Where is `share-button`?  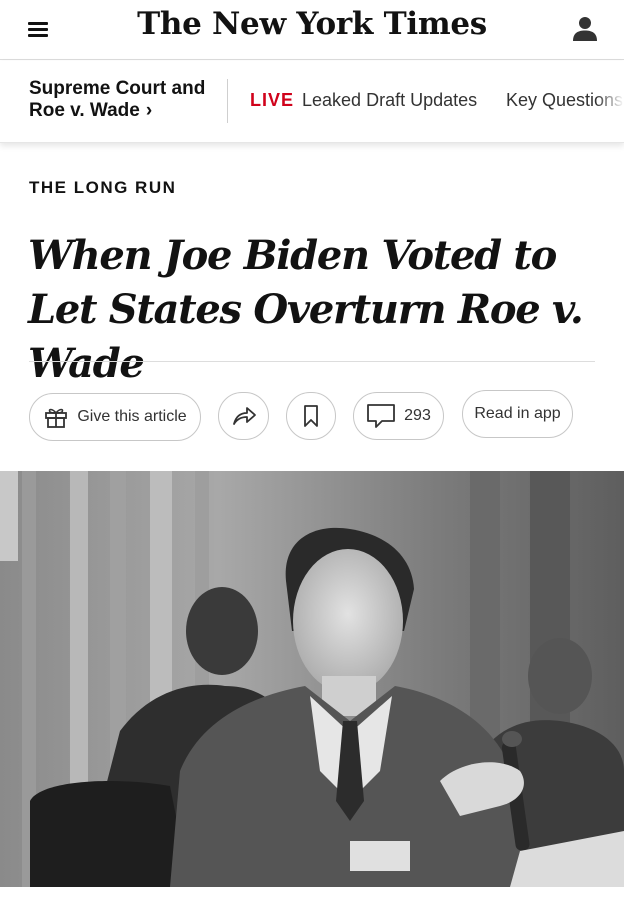
share-button is located at coordinates (243, 416).